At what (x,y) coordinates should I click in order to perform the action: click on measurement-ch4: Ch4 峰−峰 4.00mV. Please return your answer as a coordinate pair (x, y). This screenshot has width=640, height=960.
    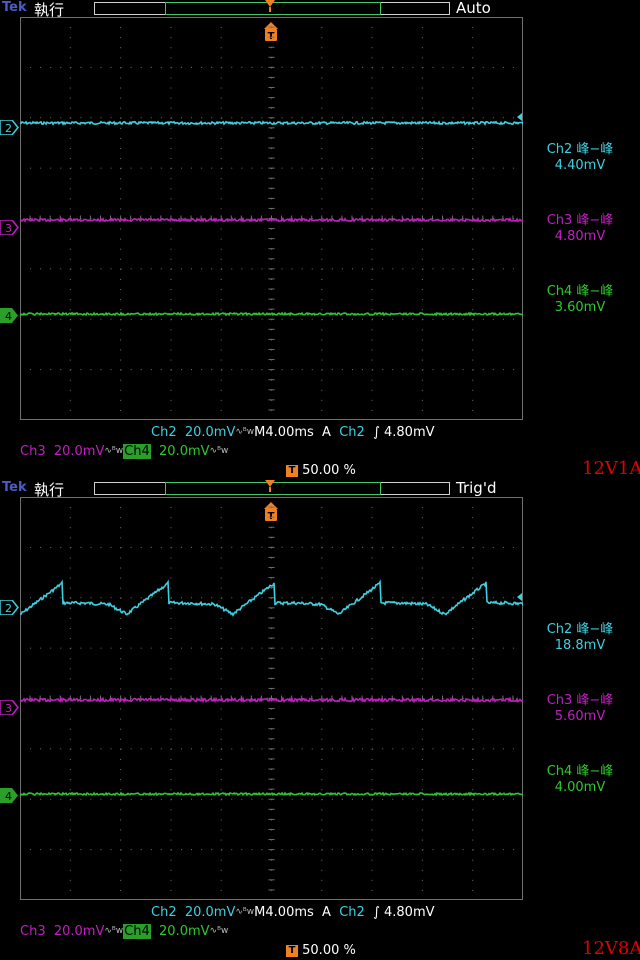
    Looking at the image, I should click on (580, 779).